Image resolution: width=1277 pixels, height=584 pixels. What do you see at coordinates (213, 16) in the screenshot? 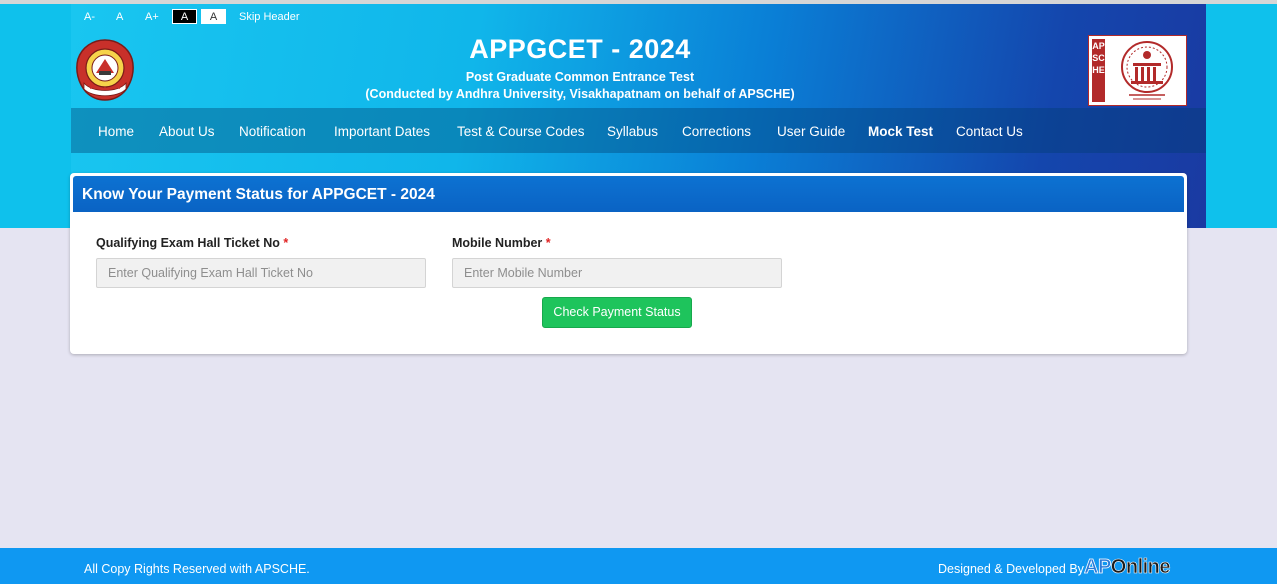
I see `light-contrast-button: A` at bounding box center [213, 16].